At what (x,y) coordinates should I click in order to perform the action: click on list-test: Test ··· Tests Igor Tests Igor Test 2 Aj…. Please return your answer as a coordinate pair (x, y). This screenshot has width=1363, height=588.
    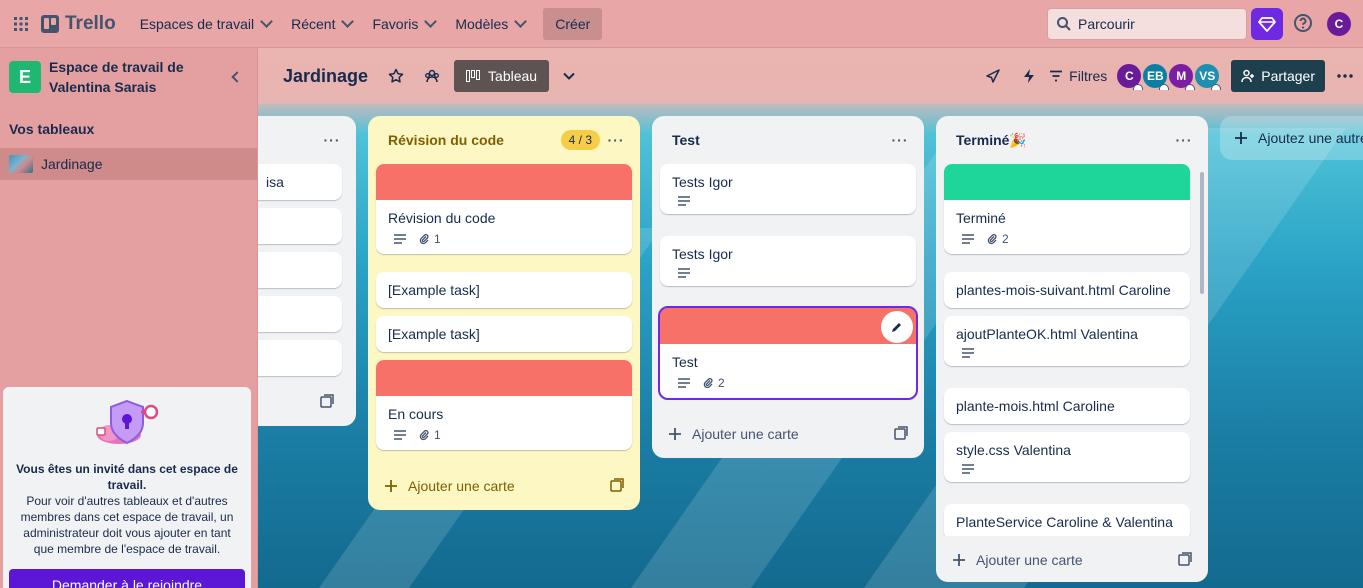
    Looking at the image, I should click on (788, 287).